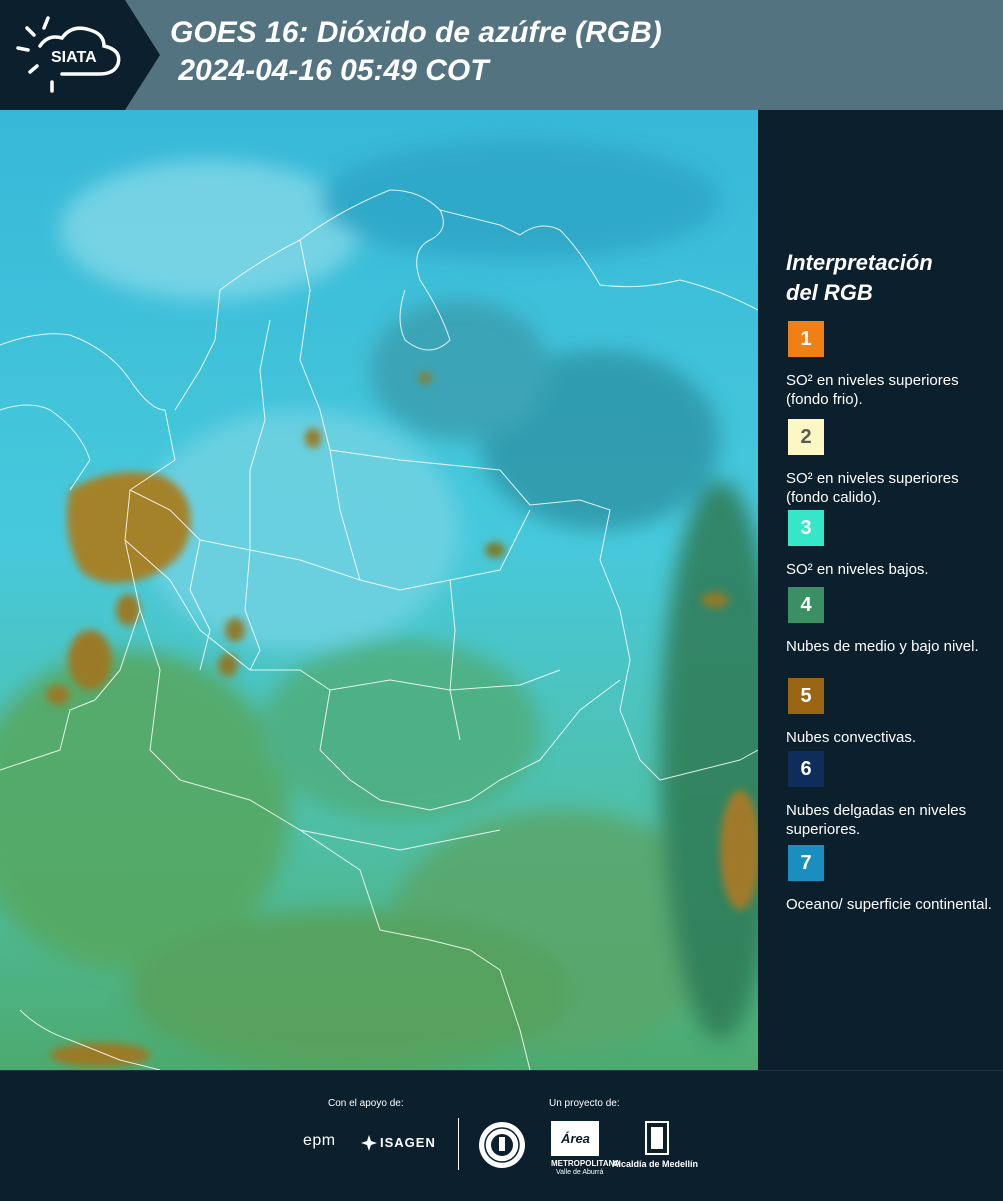 The width and height of the screenshot is (1003, 1201). I want to click on isagen-logo: ISAGEN, so click(408, 1142).